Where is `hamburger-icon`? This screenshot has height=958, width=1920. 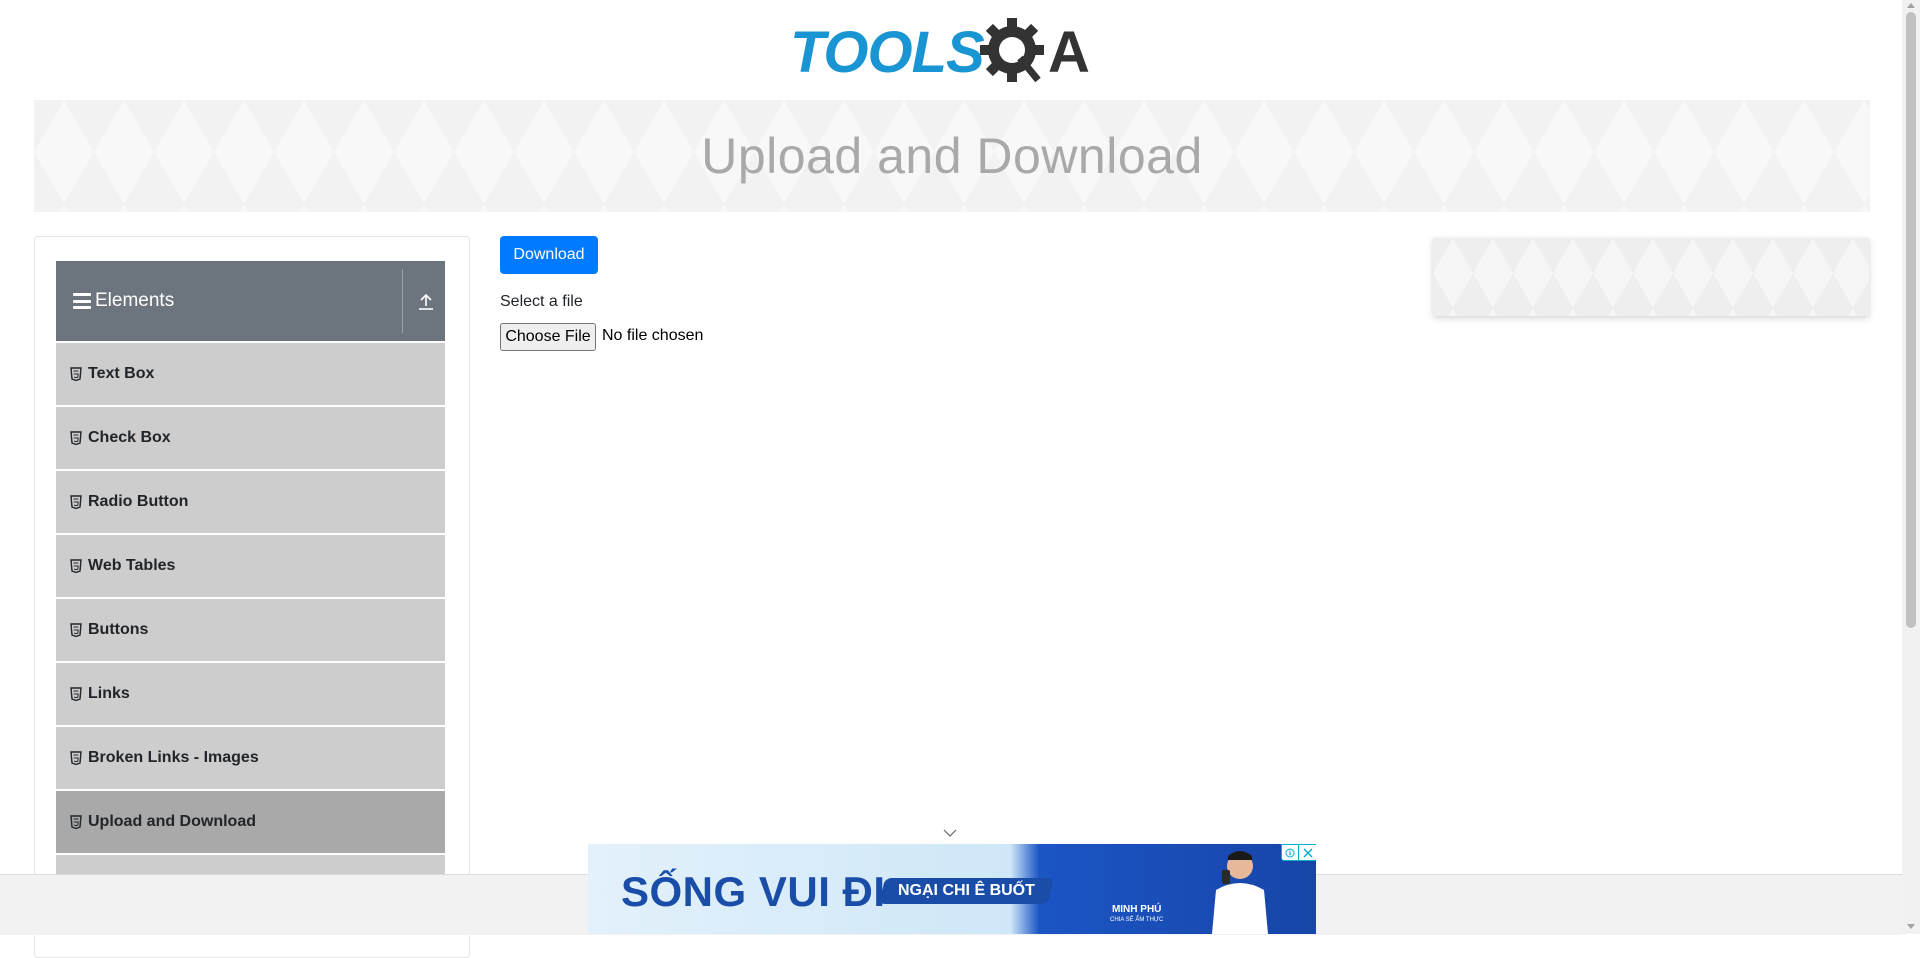
hamburger-icon is located at coordinates (82, 301).